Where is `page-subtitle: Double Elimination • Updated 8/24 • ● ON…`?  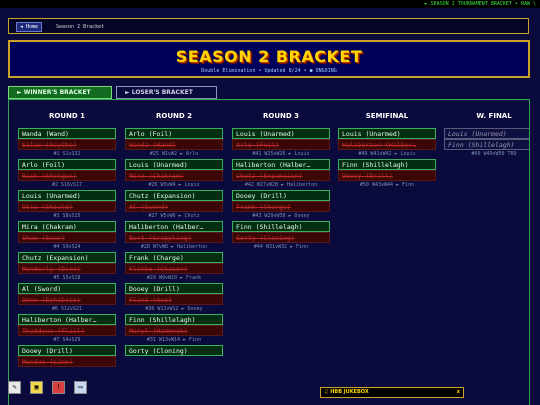
page-subtitle: Double Elimination • Updated 8/24 • ● ON… is located at coordinates (269, 71).